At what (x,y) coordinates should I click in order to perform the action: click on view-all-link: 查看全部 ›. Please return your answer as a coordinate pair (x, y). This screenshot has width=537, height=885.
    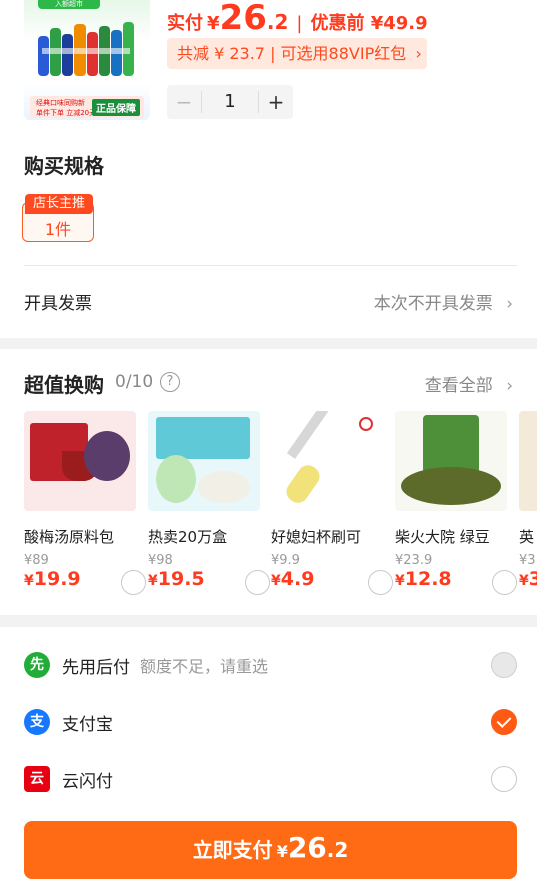
    Looking at the image, I should click on (469, 383).